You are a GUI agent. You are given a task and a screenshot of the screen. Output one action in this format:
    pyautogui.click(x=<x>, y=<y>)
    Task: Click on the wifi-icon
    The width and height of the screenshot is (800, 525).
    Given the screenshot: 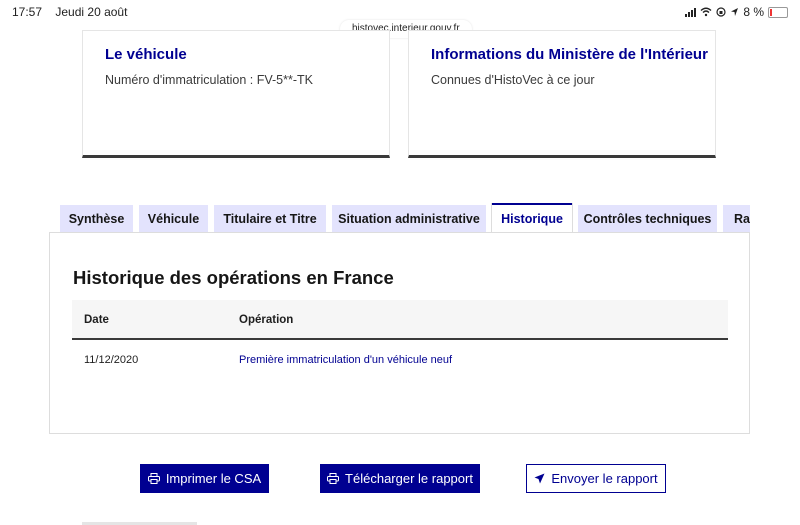 What is the action you would take?
    pyautogui.click(x=706, y=12)
    